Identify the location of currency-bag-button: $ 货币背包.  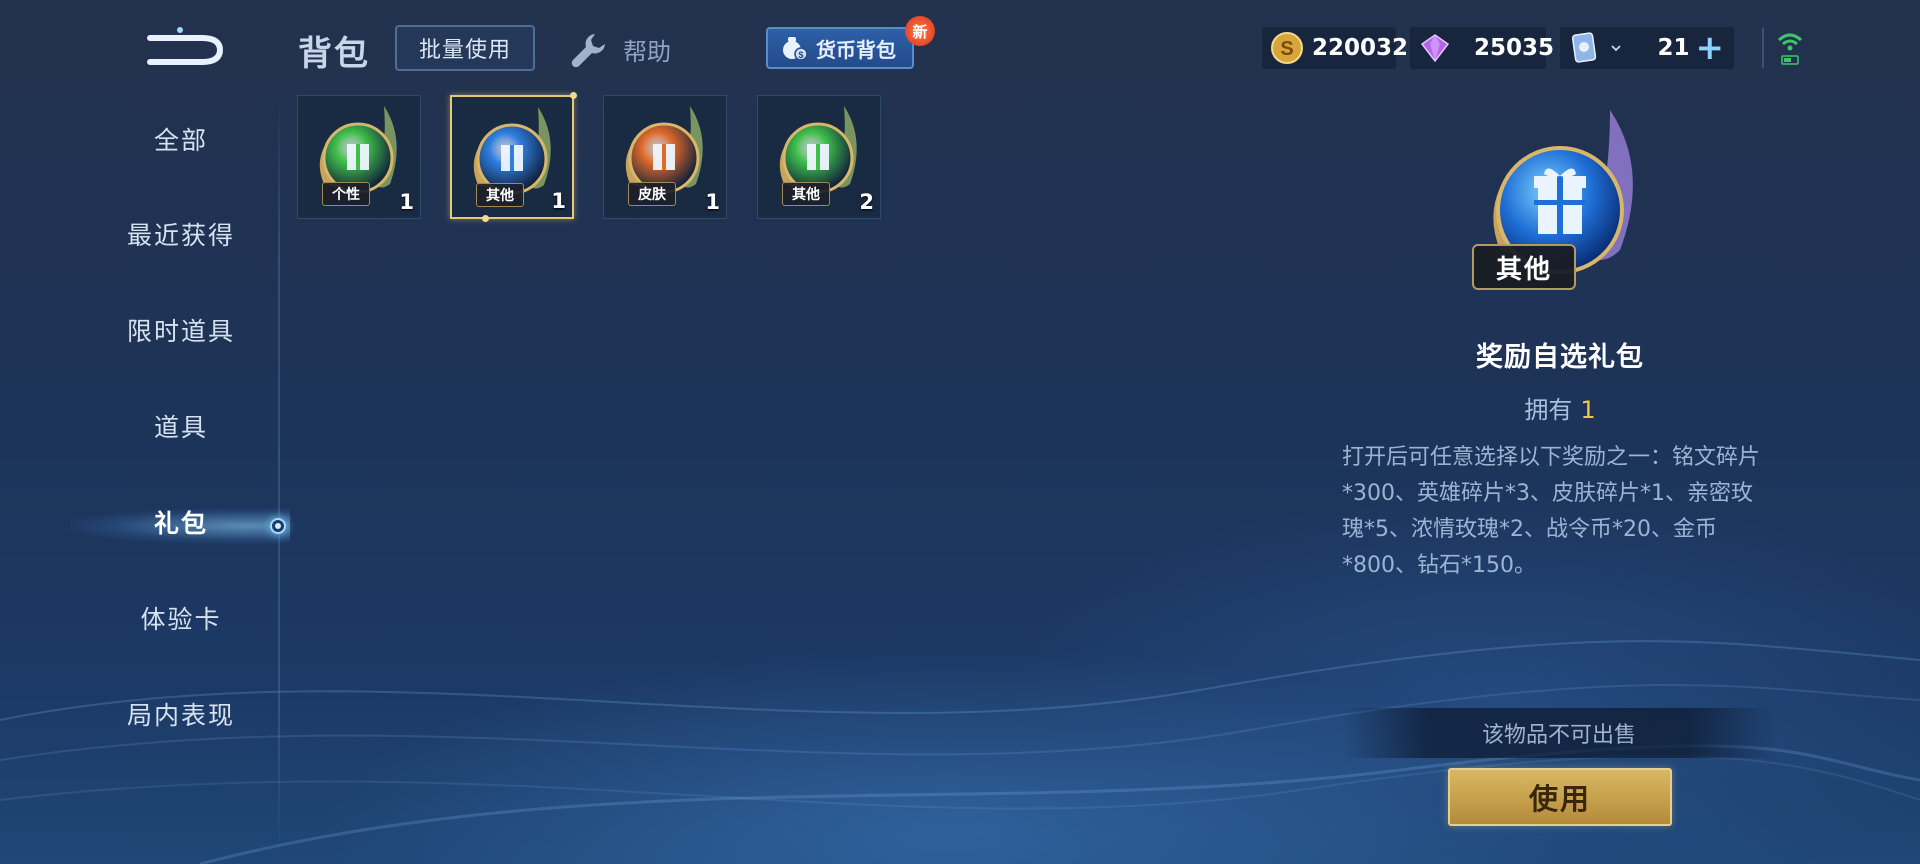
(840, 48).